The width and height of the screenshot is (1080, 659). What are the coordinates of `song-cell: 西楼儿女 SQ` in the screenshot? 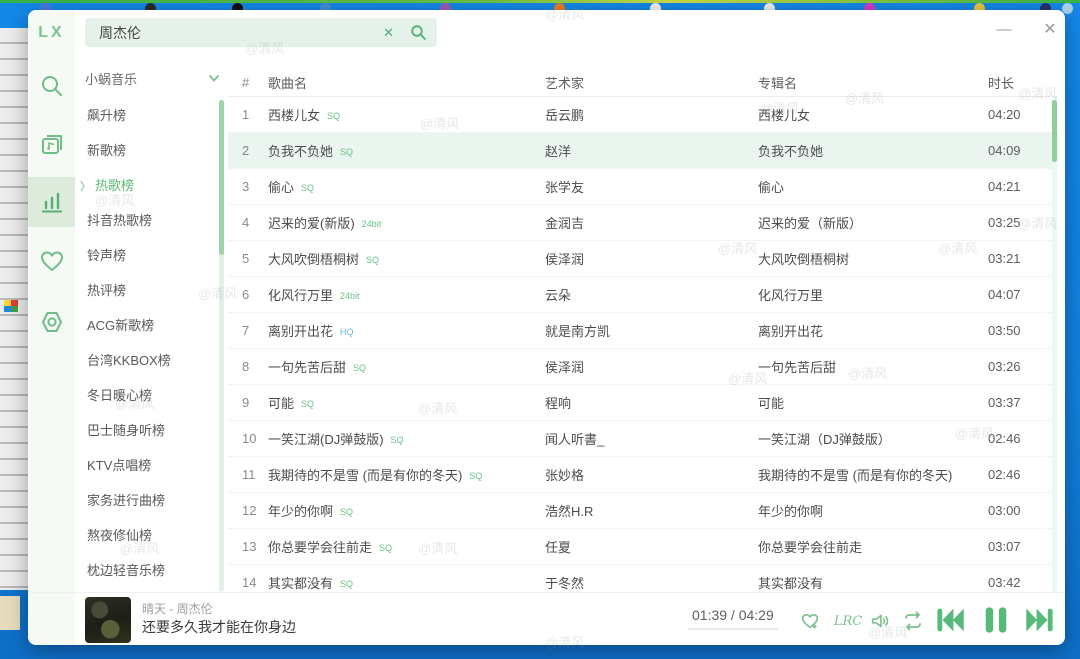 It's located at (406, 114).